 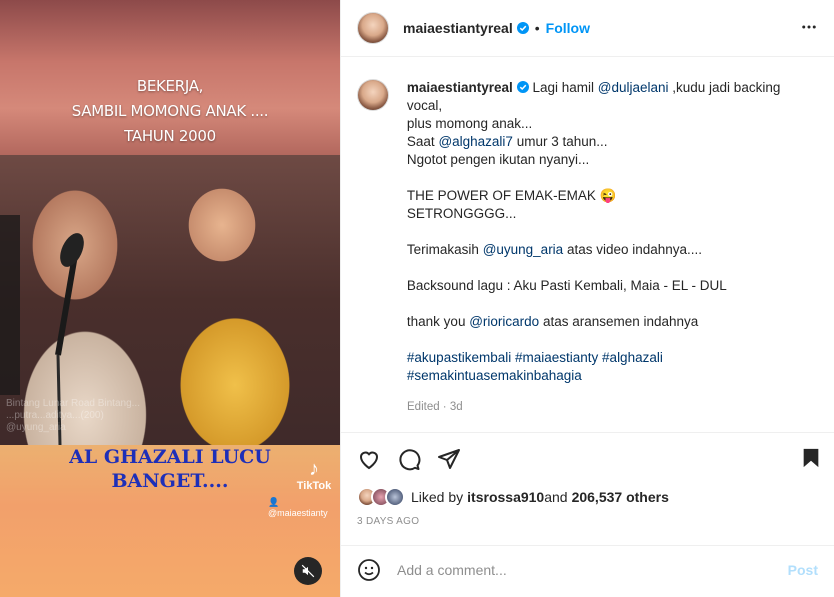 What do you see at coordinates (633, 87) in the screenshot?
I see `mention-link: @duljaelani` at bounding box center [633, 87].